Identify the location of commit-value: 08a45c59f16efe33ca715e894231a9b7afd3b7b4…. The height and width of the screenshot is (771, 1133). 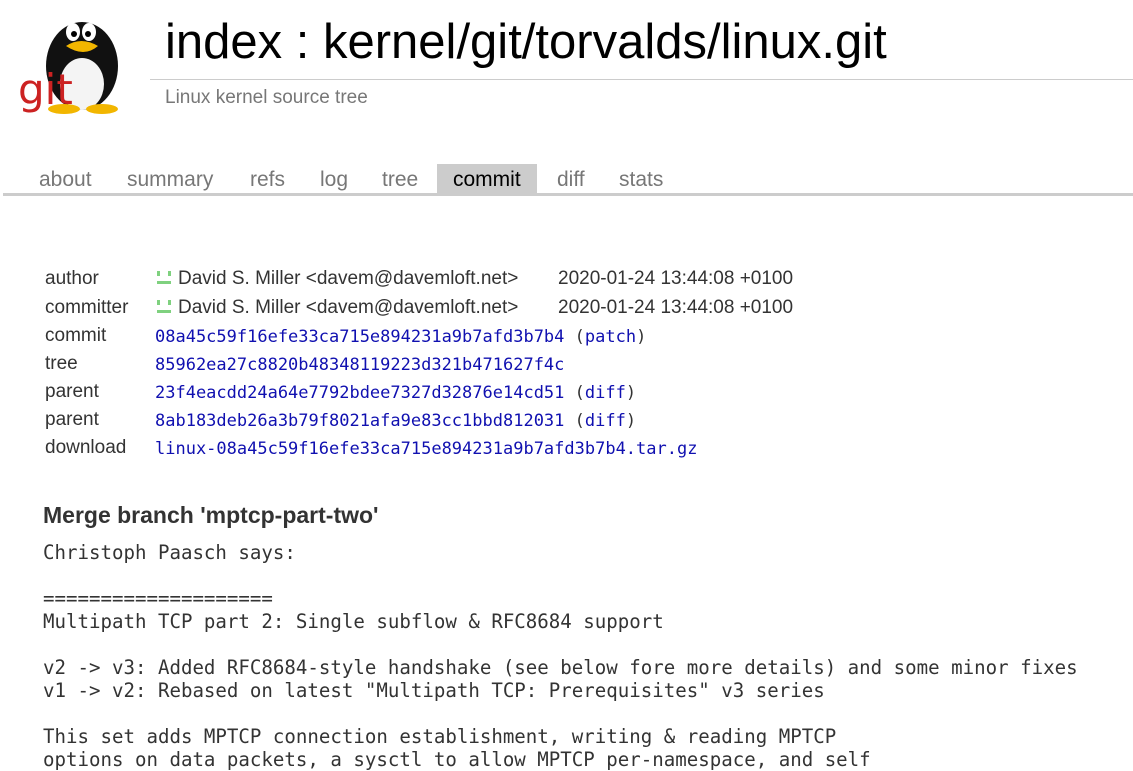
(401, 337).